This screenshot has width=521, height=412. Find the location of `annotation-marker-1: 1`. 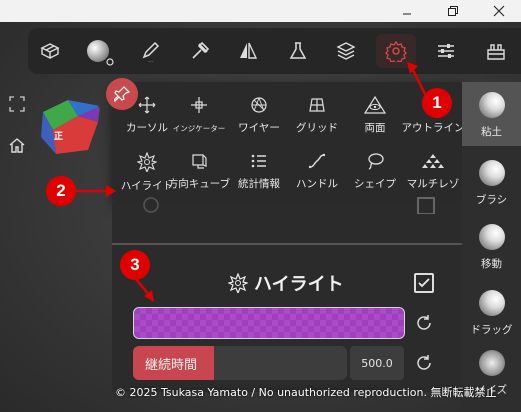

annotation-marker-1: 1 is located at coordinates (437, 103).